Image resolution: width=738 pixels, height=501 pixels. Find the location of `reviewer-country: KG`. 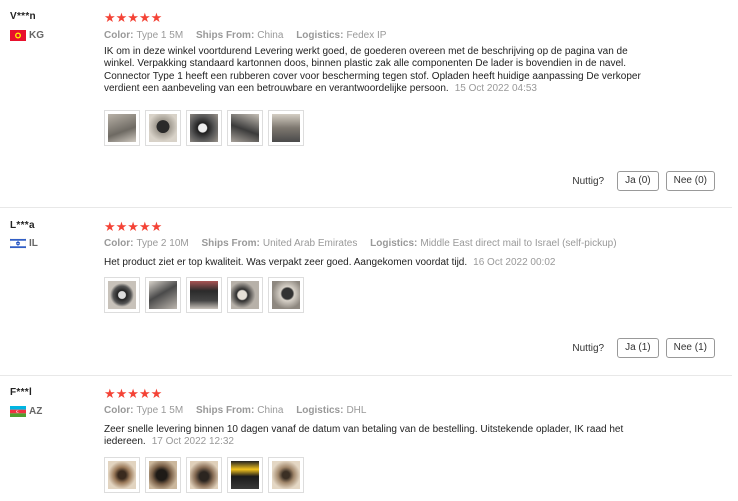

reviewer-country: KG is located at coordinates (27, 35).